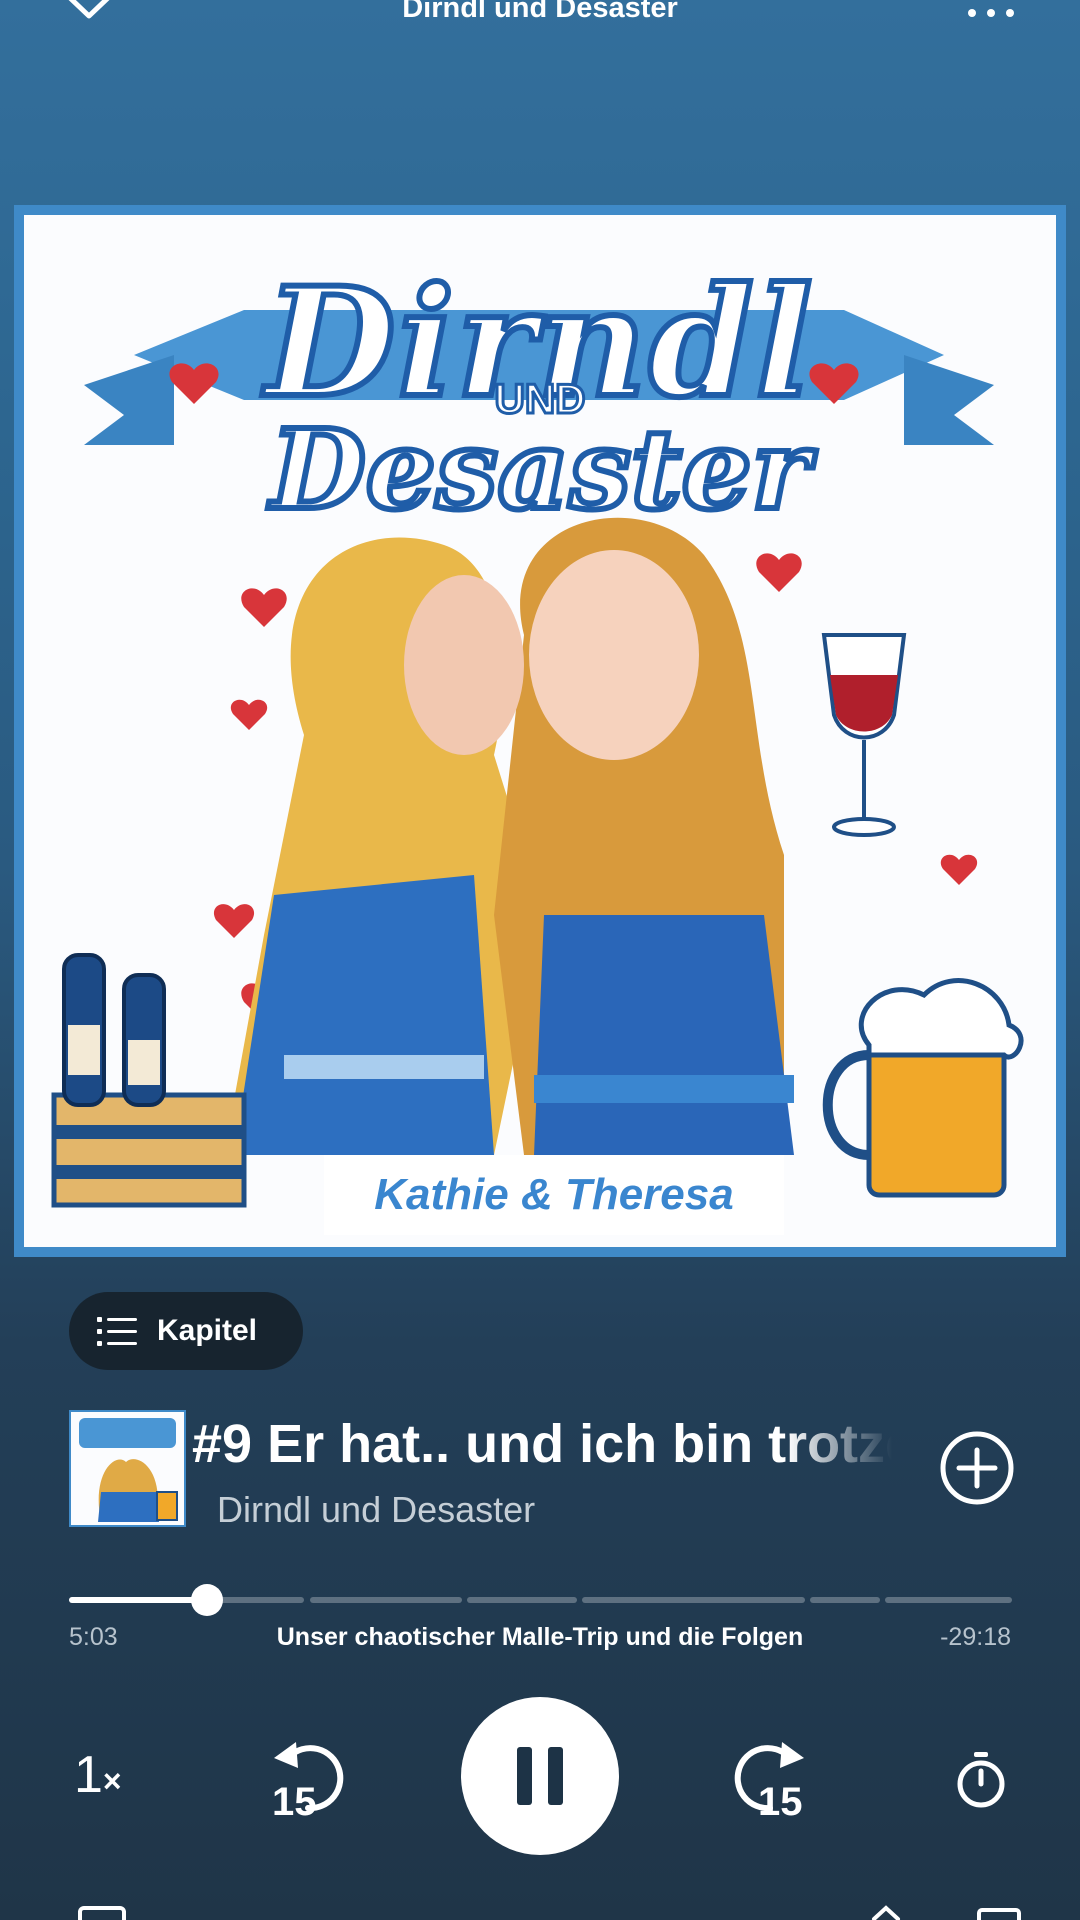  I want to click on episode-title: #9 Er hat.. und ich bin trotzdem, so click(542, 1446).